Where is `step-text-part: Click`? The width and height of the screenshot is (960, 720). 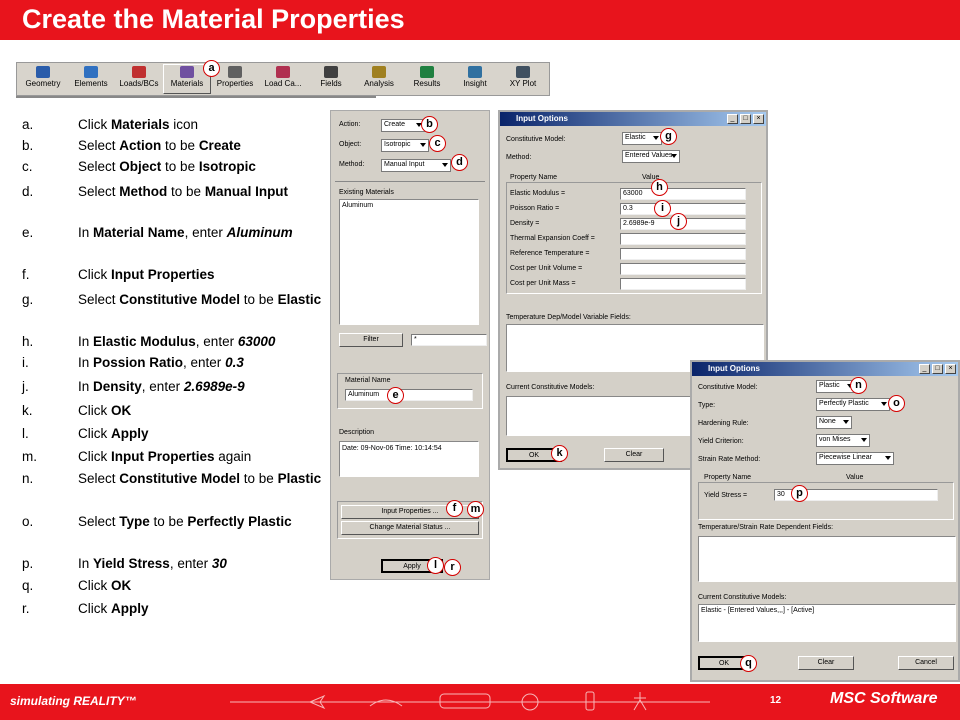
step-text-part: Click is located at coordinates (94, 608).